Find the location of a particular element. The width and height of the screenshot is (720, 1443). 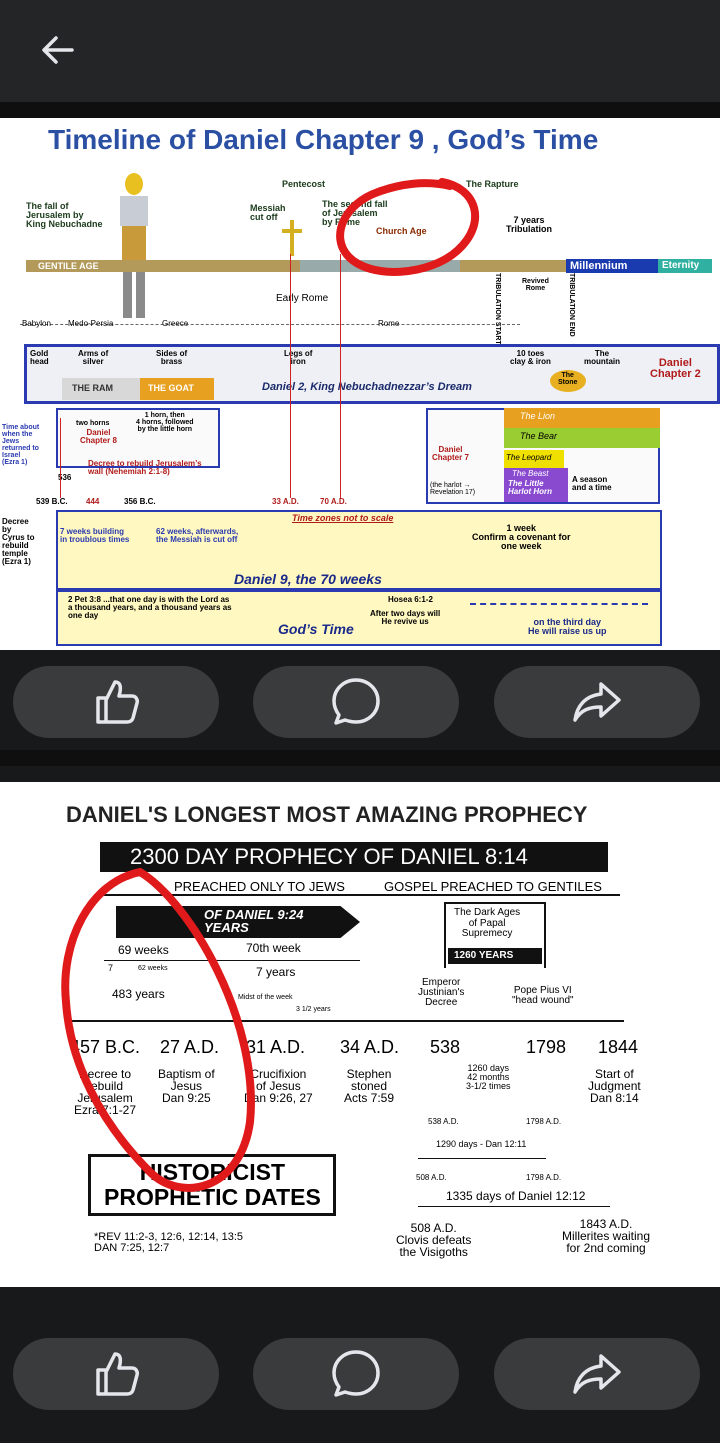

clovis-text: 508 A.D. Clovis defeats the Visigoths is located at coordinates (434, 1240).